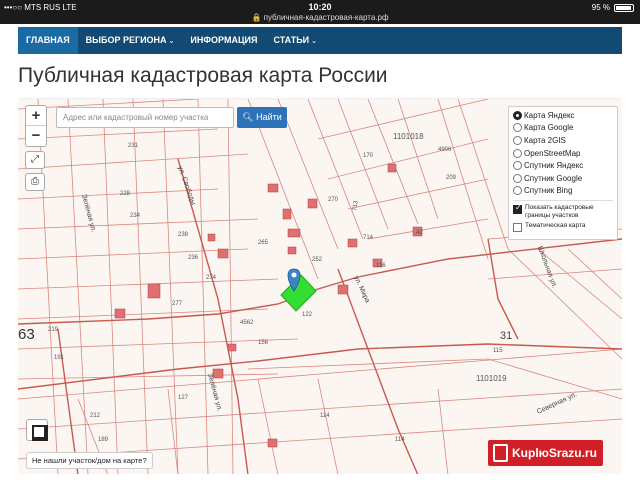  Describe the element at coordinates (368, 156) in the screenshot. I see `parcel-number: 170` at that location.